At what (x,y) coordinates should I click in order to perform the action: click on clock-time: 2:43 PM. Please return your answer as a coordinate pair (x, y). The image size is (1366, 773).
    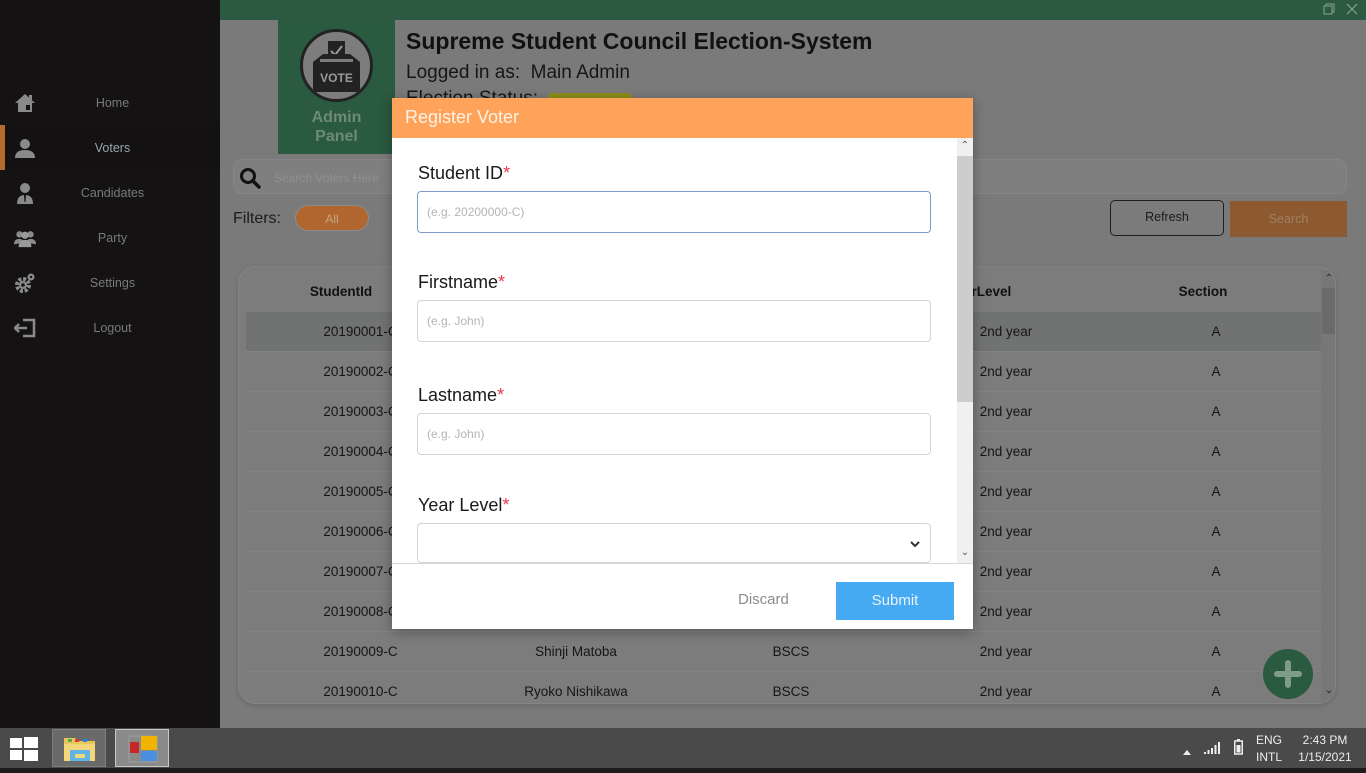
    Looking at the image, I should click on (1325, 740).